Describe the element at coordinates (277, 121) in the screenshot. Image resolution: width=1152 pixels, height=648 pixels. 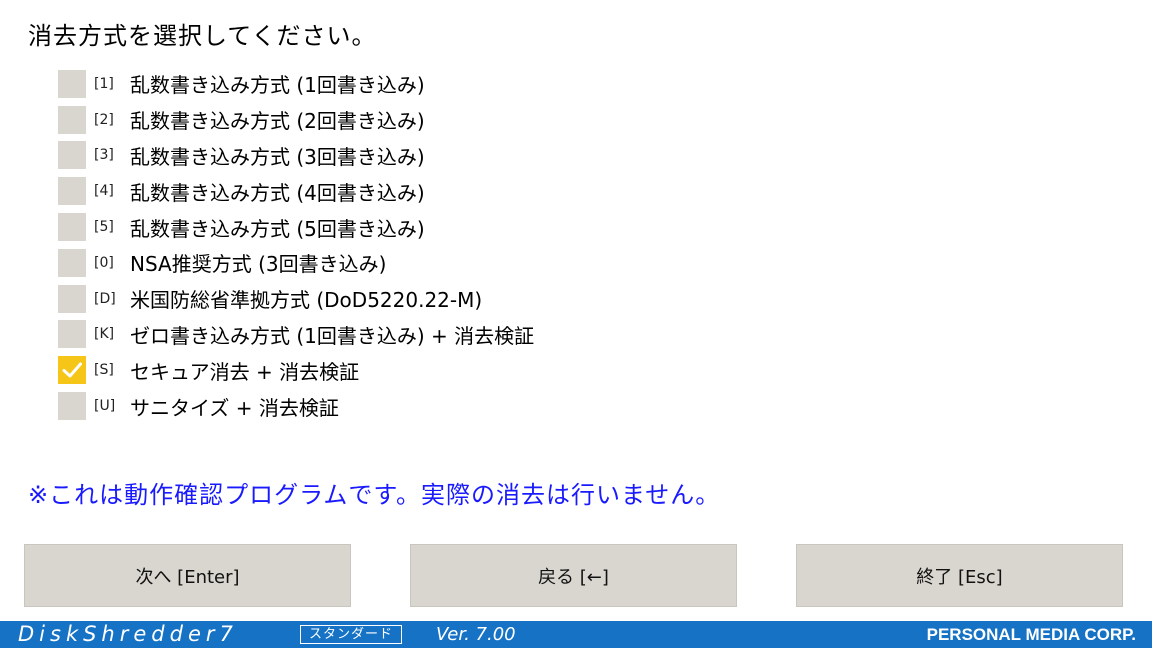
I see `option-label: 乱数書き込み方式 (2回書き込み)` at that location.